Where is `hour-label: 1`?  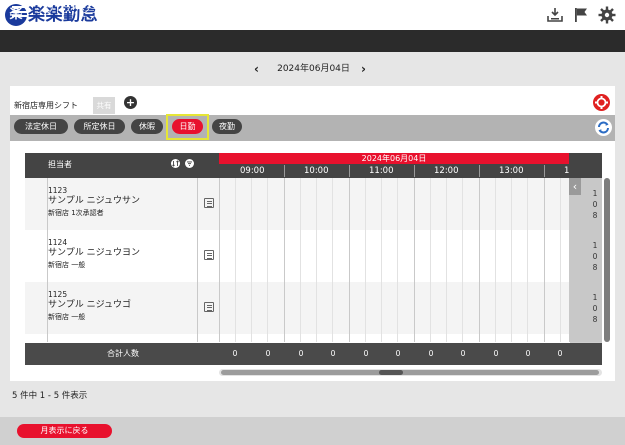 hour-label: 1 is located at coordinates (567, 171).